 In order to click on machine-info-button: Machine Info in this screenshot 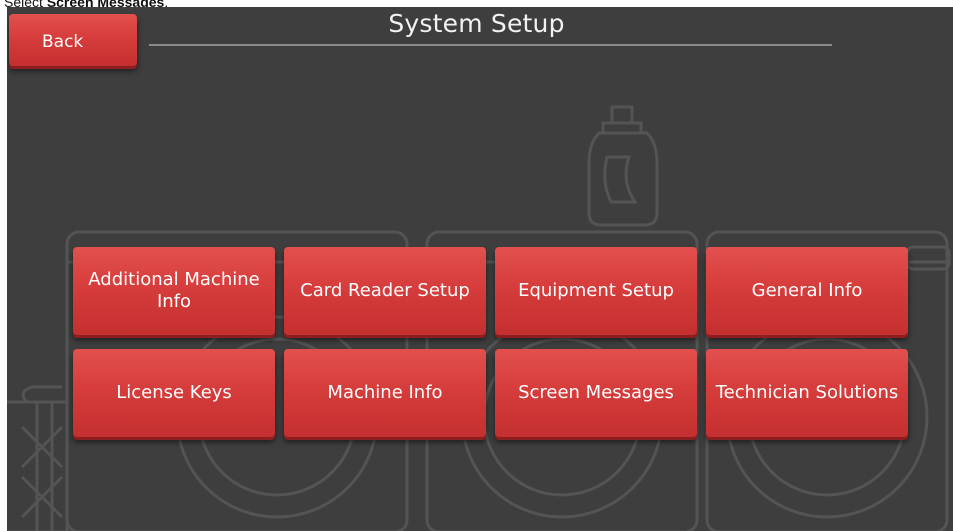, I will do `click(385, 393)`.